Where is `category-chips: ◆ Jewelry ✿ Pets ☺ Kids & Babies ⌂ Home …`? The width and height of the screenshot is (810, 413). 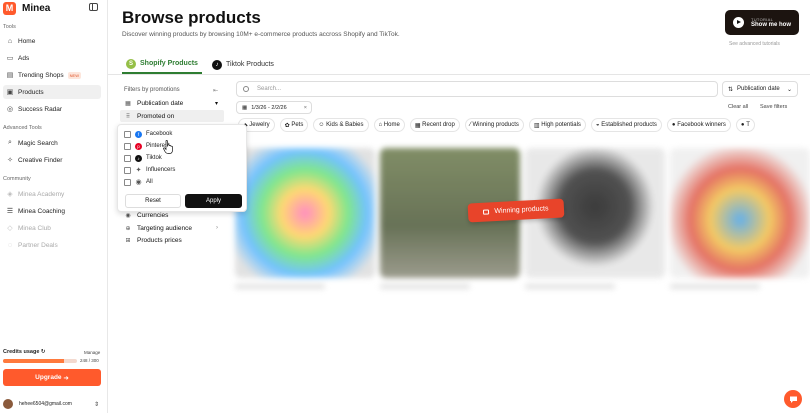
category-chips: ◆ Jewelry ✿ Pets ☺ Kids & Babies ⌂ Home … is located at coordinates (499, 125).